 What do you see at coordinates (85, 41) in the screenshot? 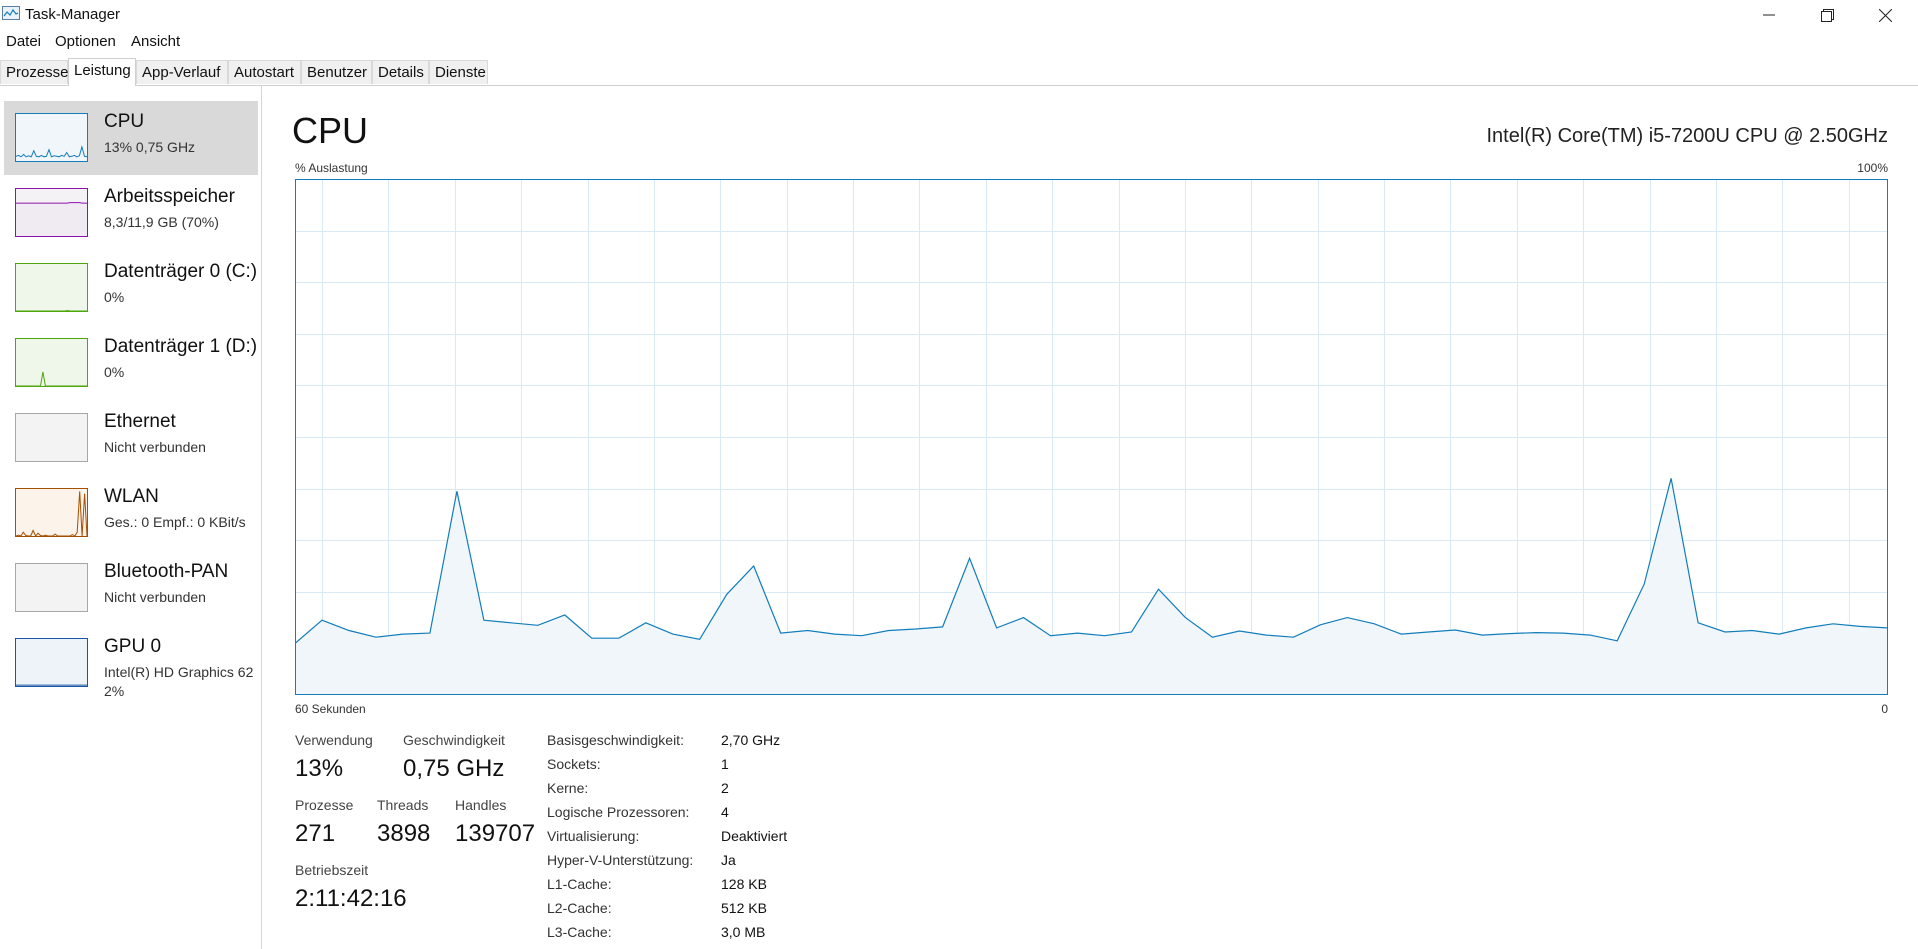
I see `menu-optionen: Optionen` at bounding box center [85, 41].